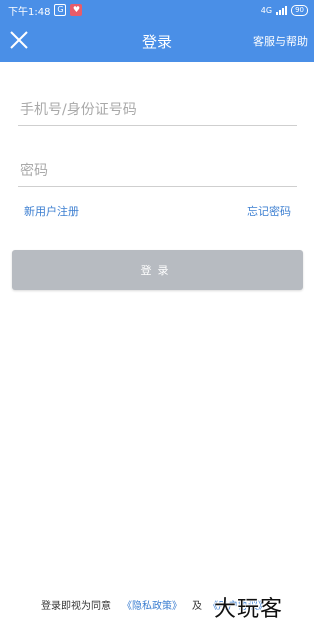  I want to click on register-link: 新用户注册, so click(51, 211).